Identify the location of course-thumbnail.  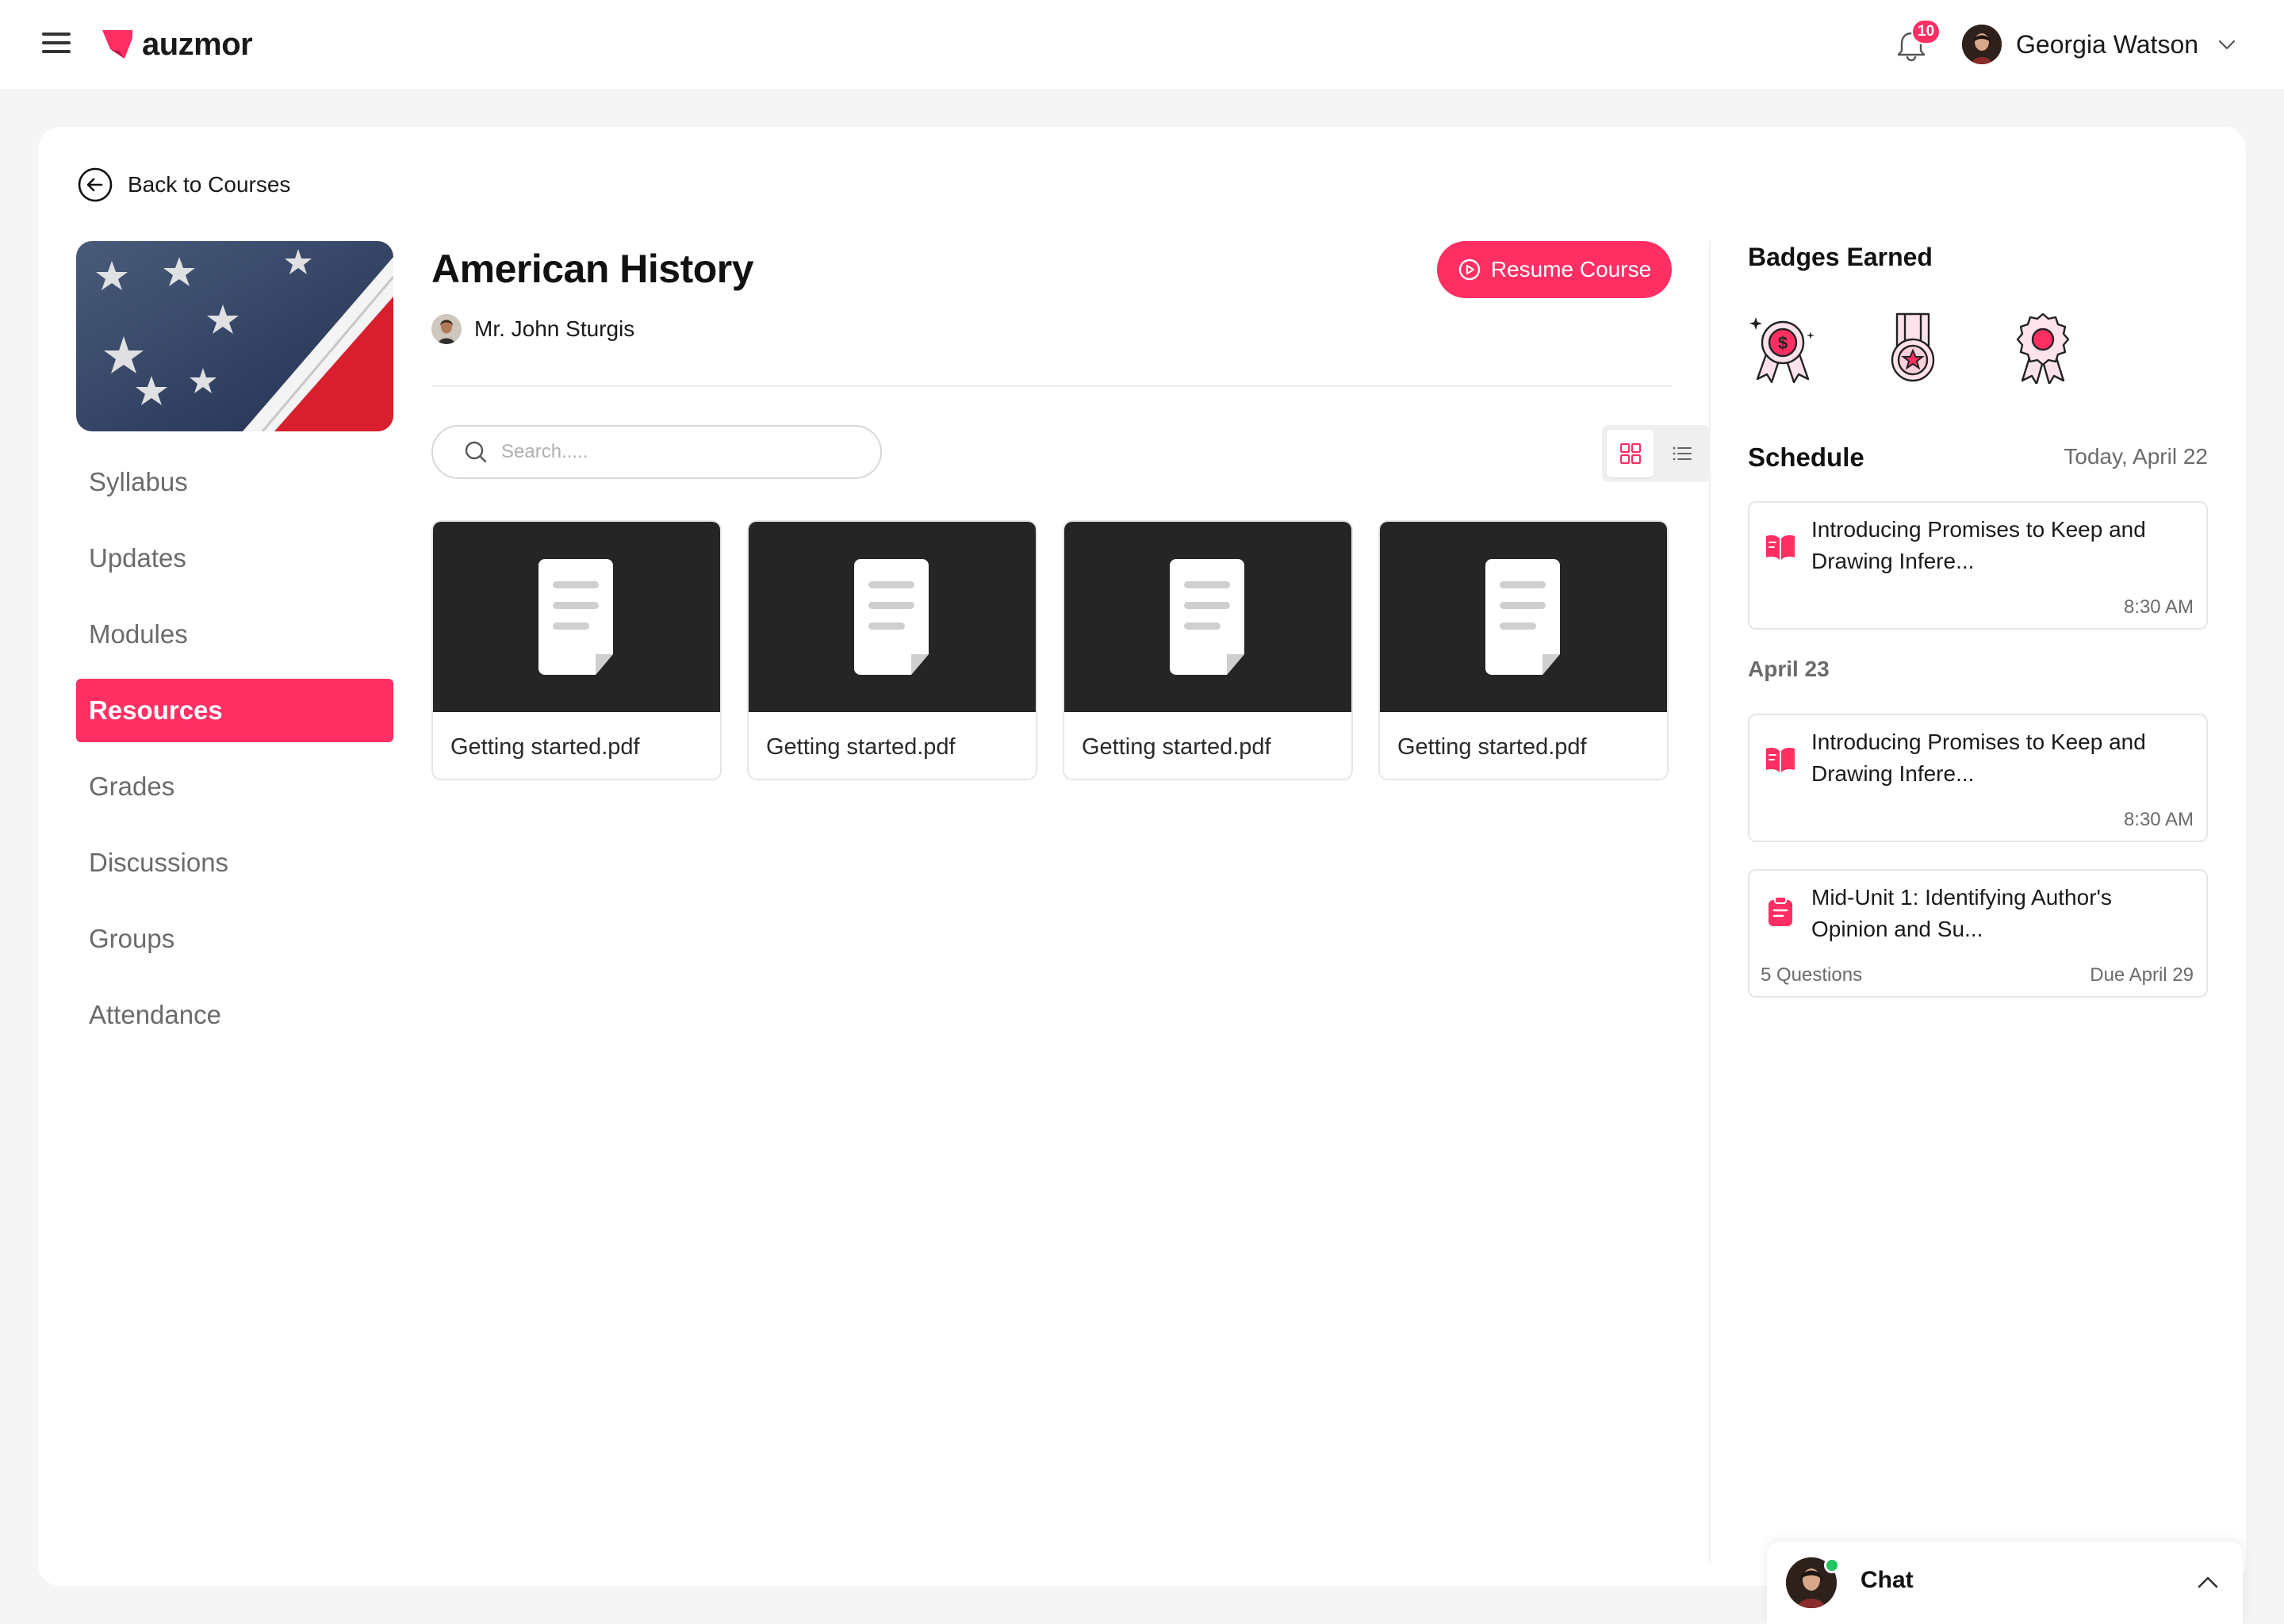
(234, 336).